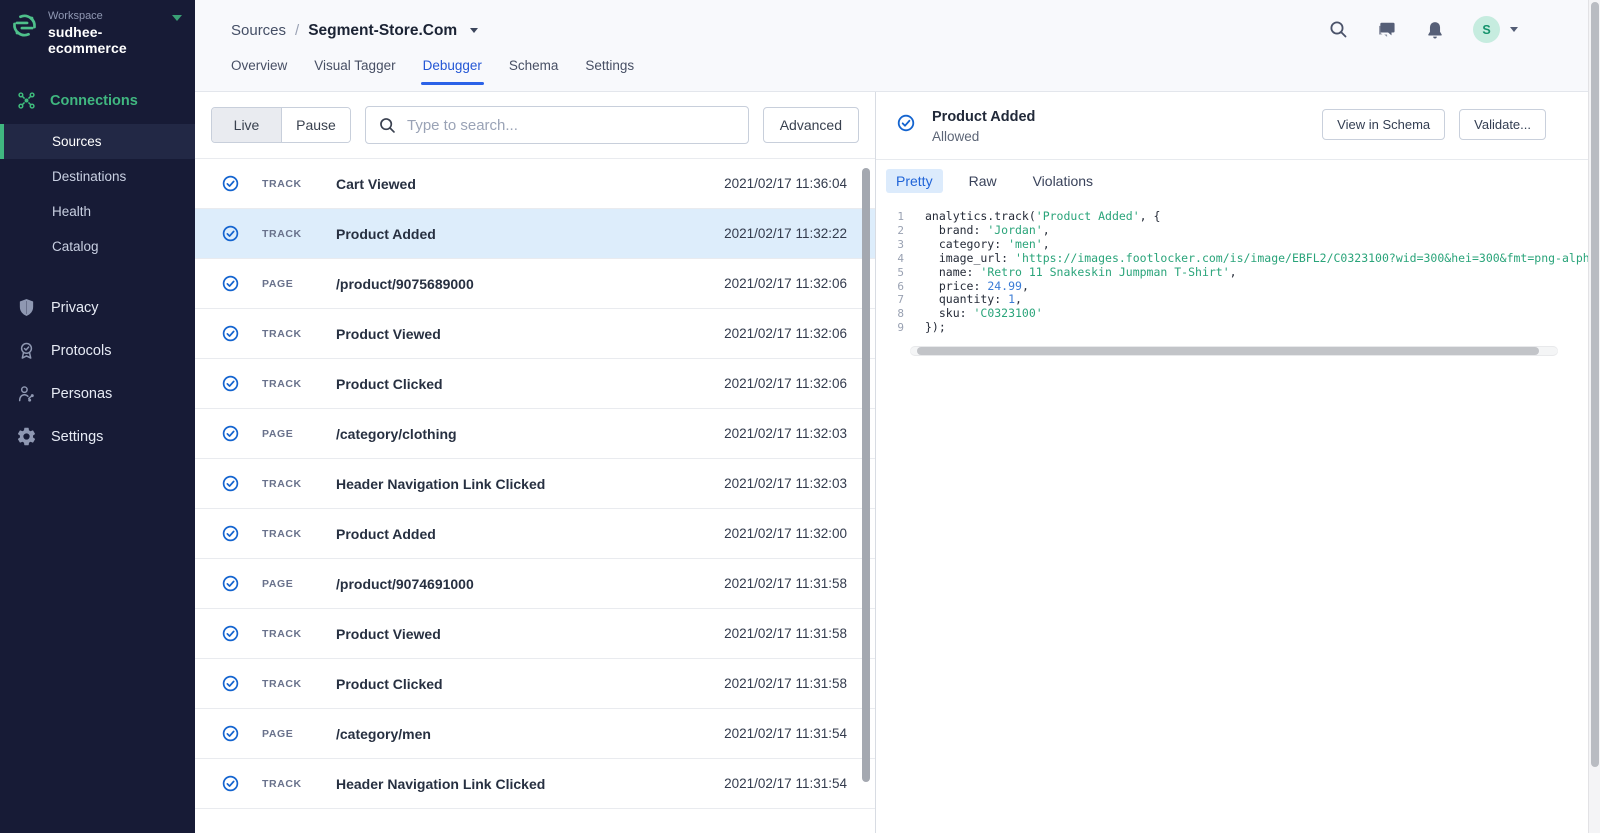 The height and width of the screenshot is (833, 1600). What do you see at coordinates (900, 216) in the screenshot?
I see `line-number: 1` at bounding box center [900, 216].